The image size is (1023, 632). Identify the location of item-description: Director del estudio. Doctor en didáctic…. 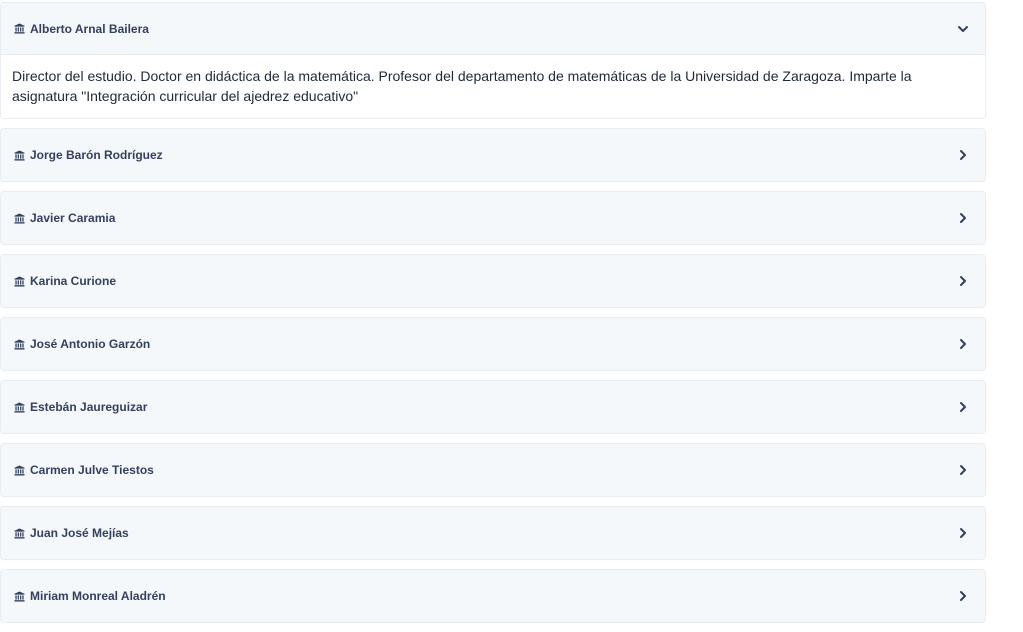
(493, 86).